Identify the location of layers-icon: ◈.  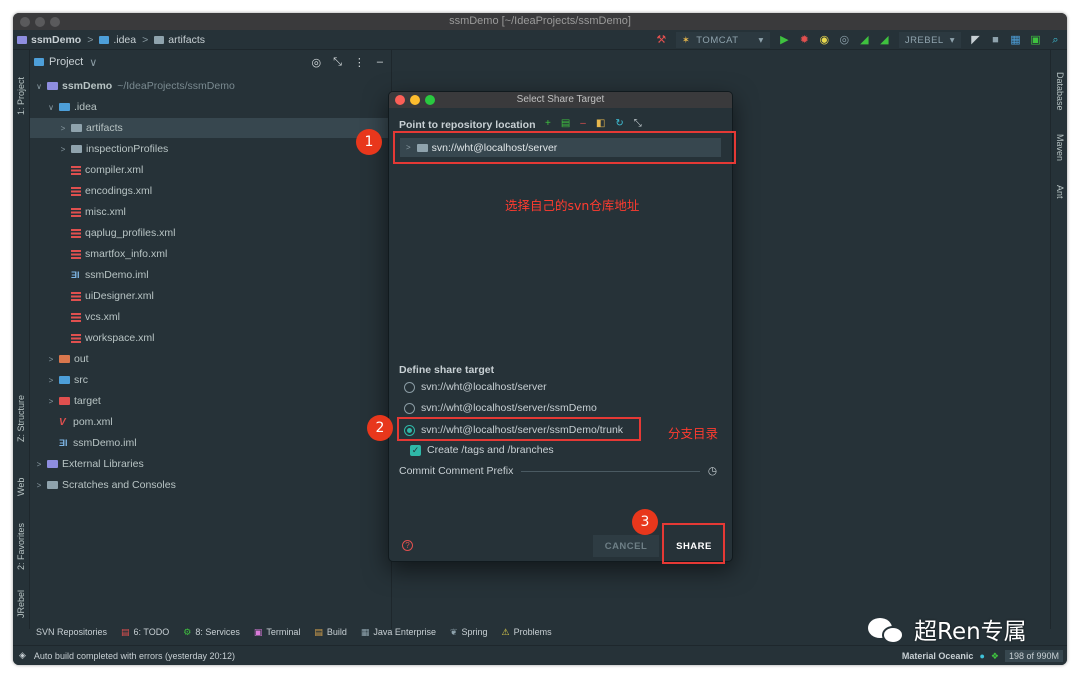
(22, 655).